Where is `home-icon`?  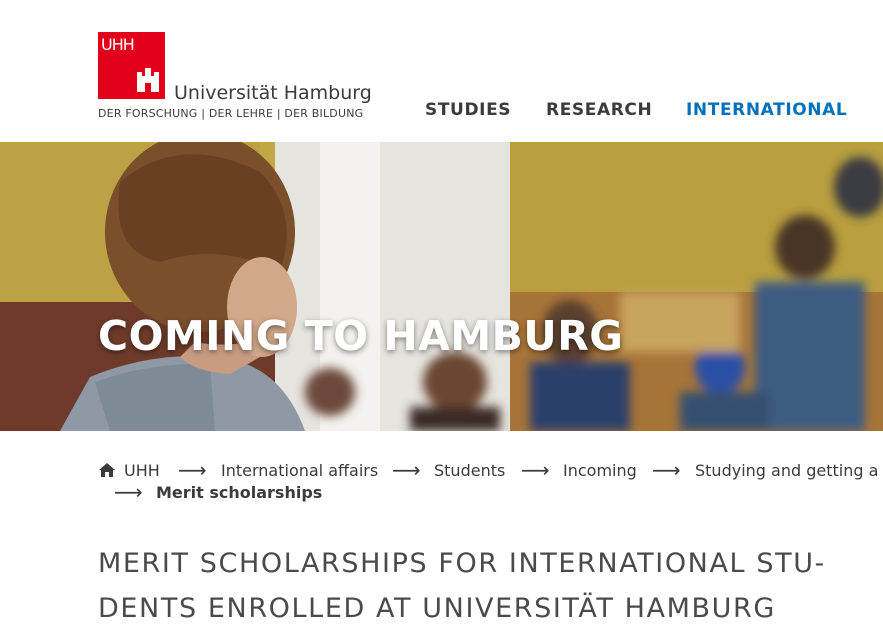
home-icon is located at coordinates (107, 470).